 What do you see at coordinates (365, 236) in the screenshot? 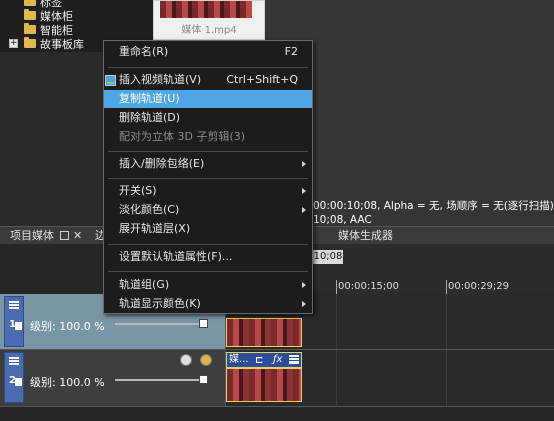
I see `tab-media-generator: 媒体生成器` at bounding box center [365, 236].